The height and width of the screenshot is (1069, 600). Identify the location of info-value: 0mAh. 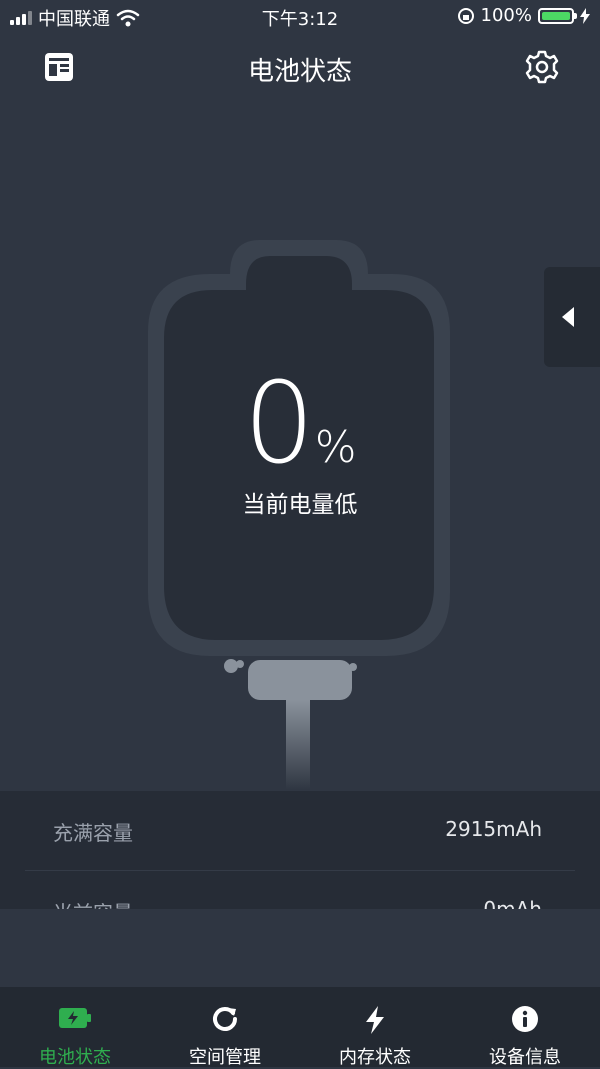
(512, 903).